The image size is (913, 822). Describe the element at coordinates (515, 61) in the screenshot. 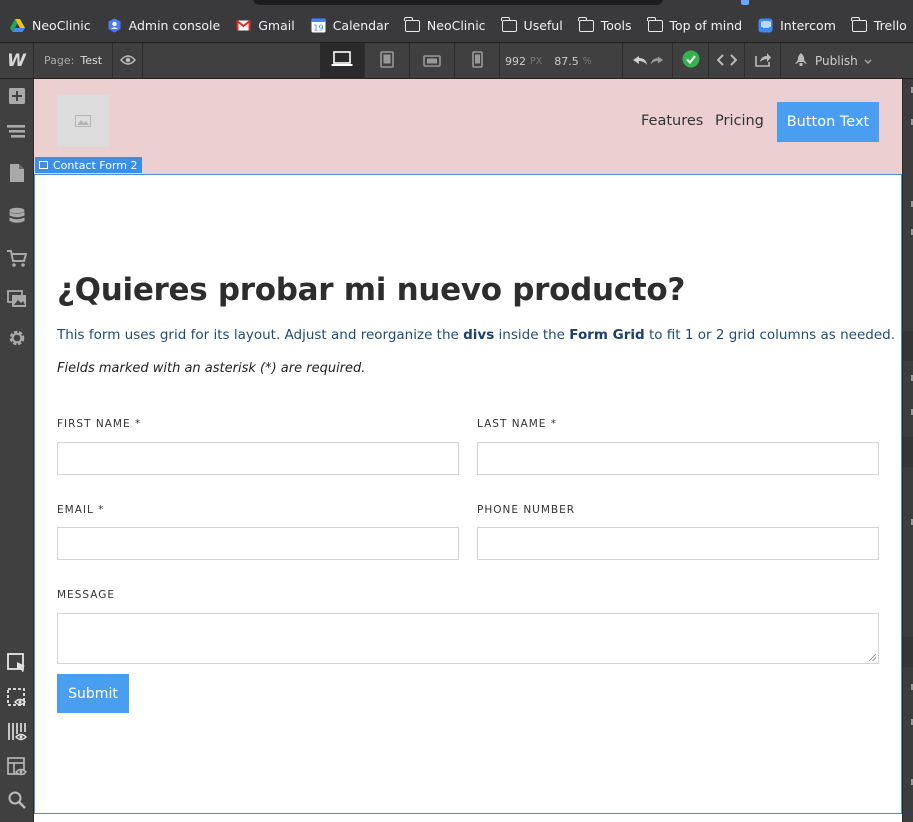

I see `canvas-width-value: 992` at that location.